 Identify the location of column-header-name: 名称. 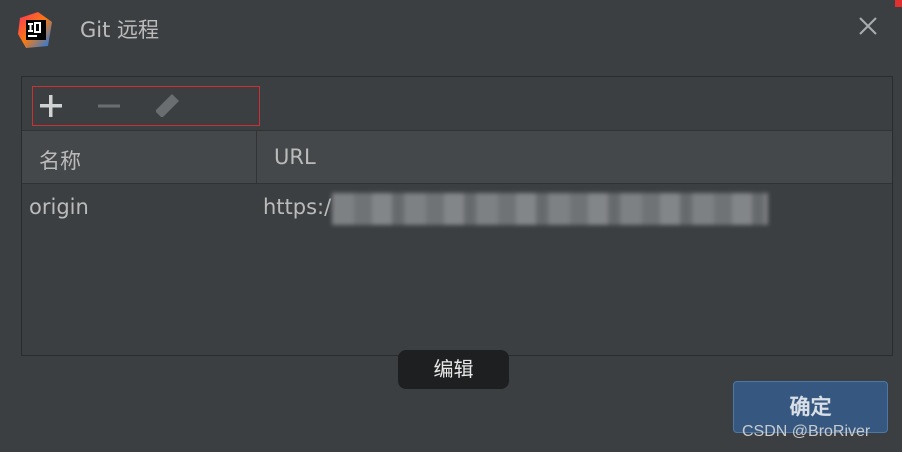
(60, 160).